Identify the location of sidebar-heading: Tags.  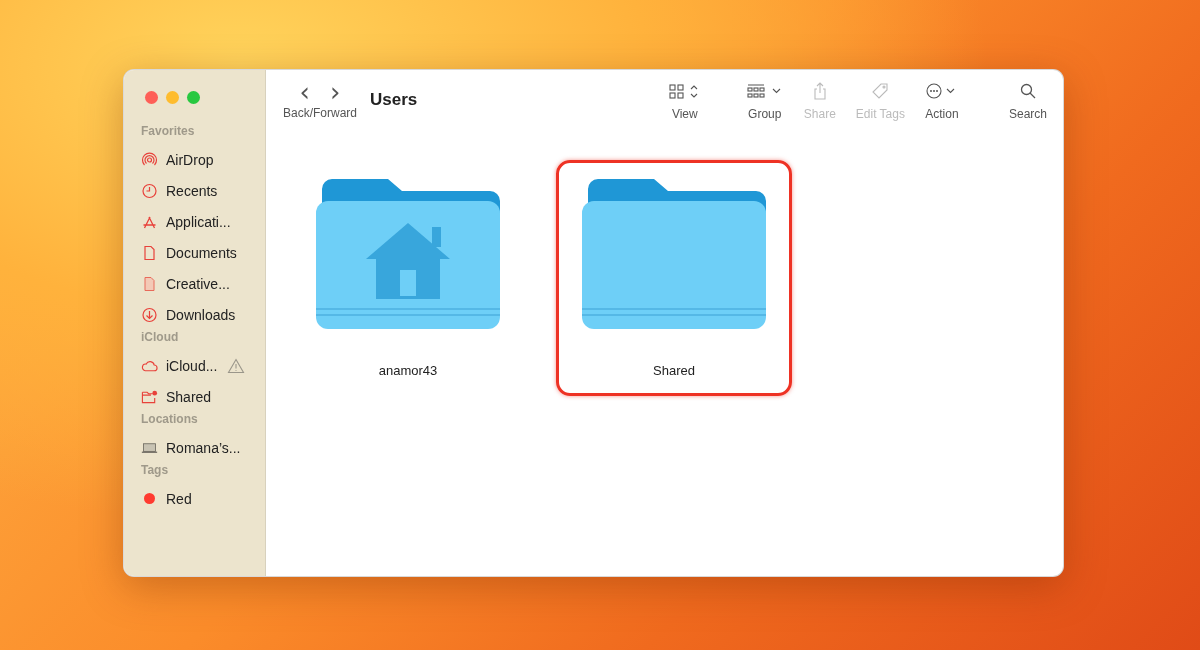
(155, 471).